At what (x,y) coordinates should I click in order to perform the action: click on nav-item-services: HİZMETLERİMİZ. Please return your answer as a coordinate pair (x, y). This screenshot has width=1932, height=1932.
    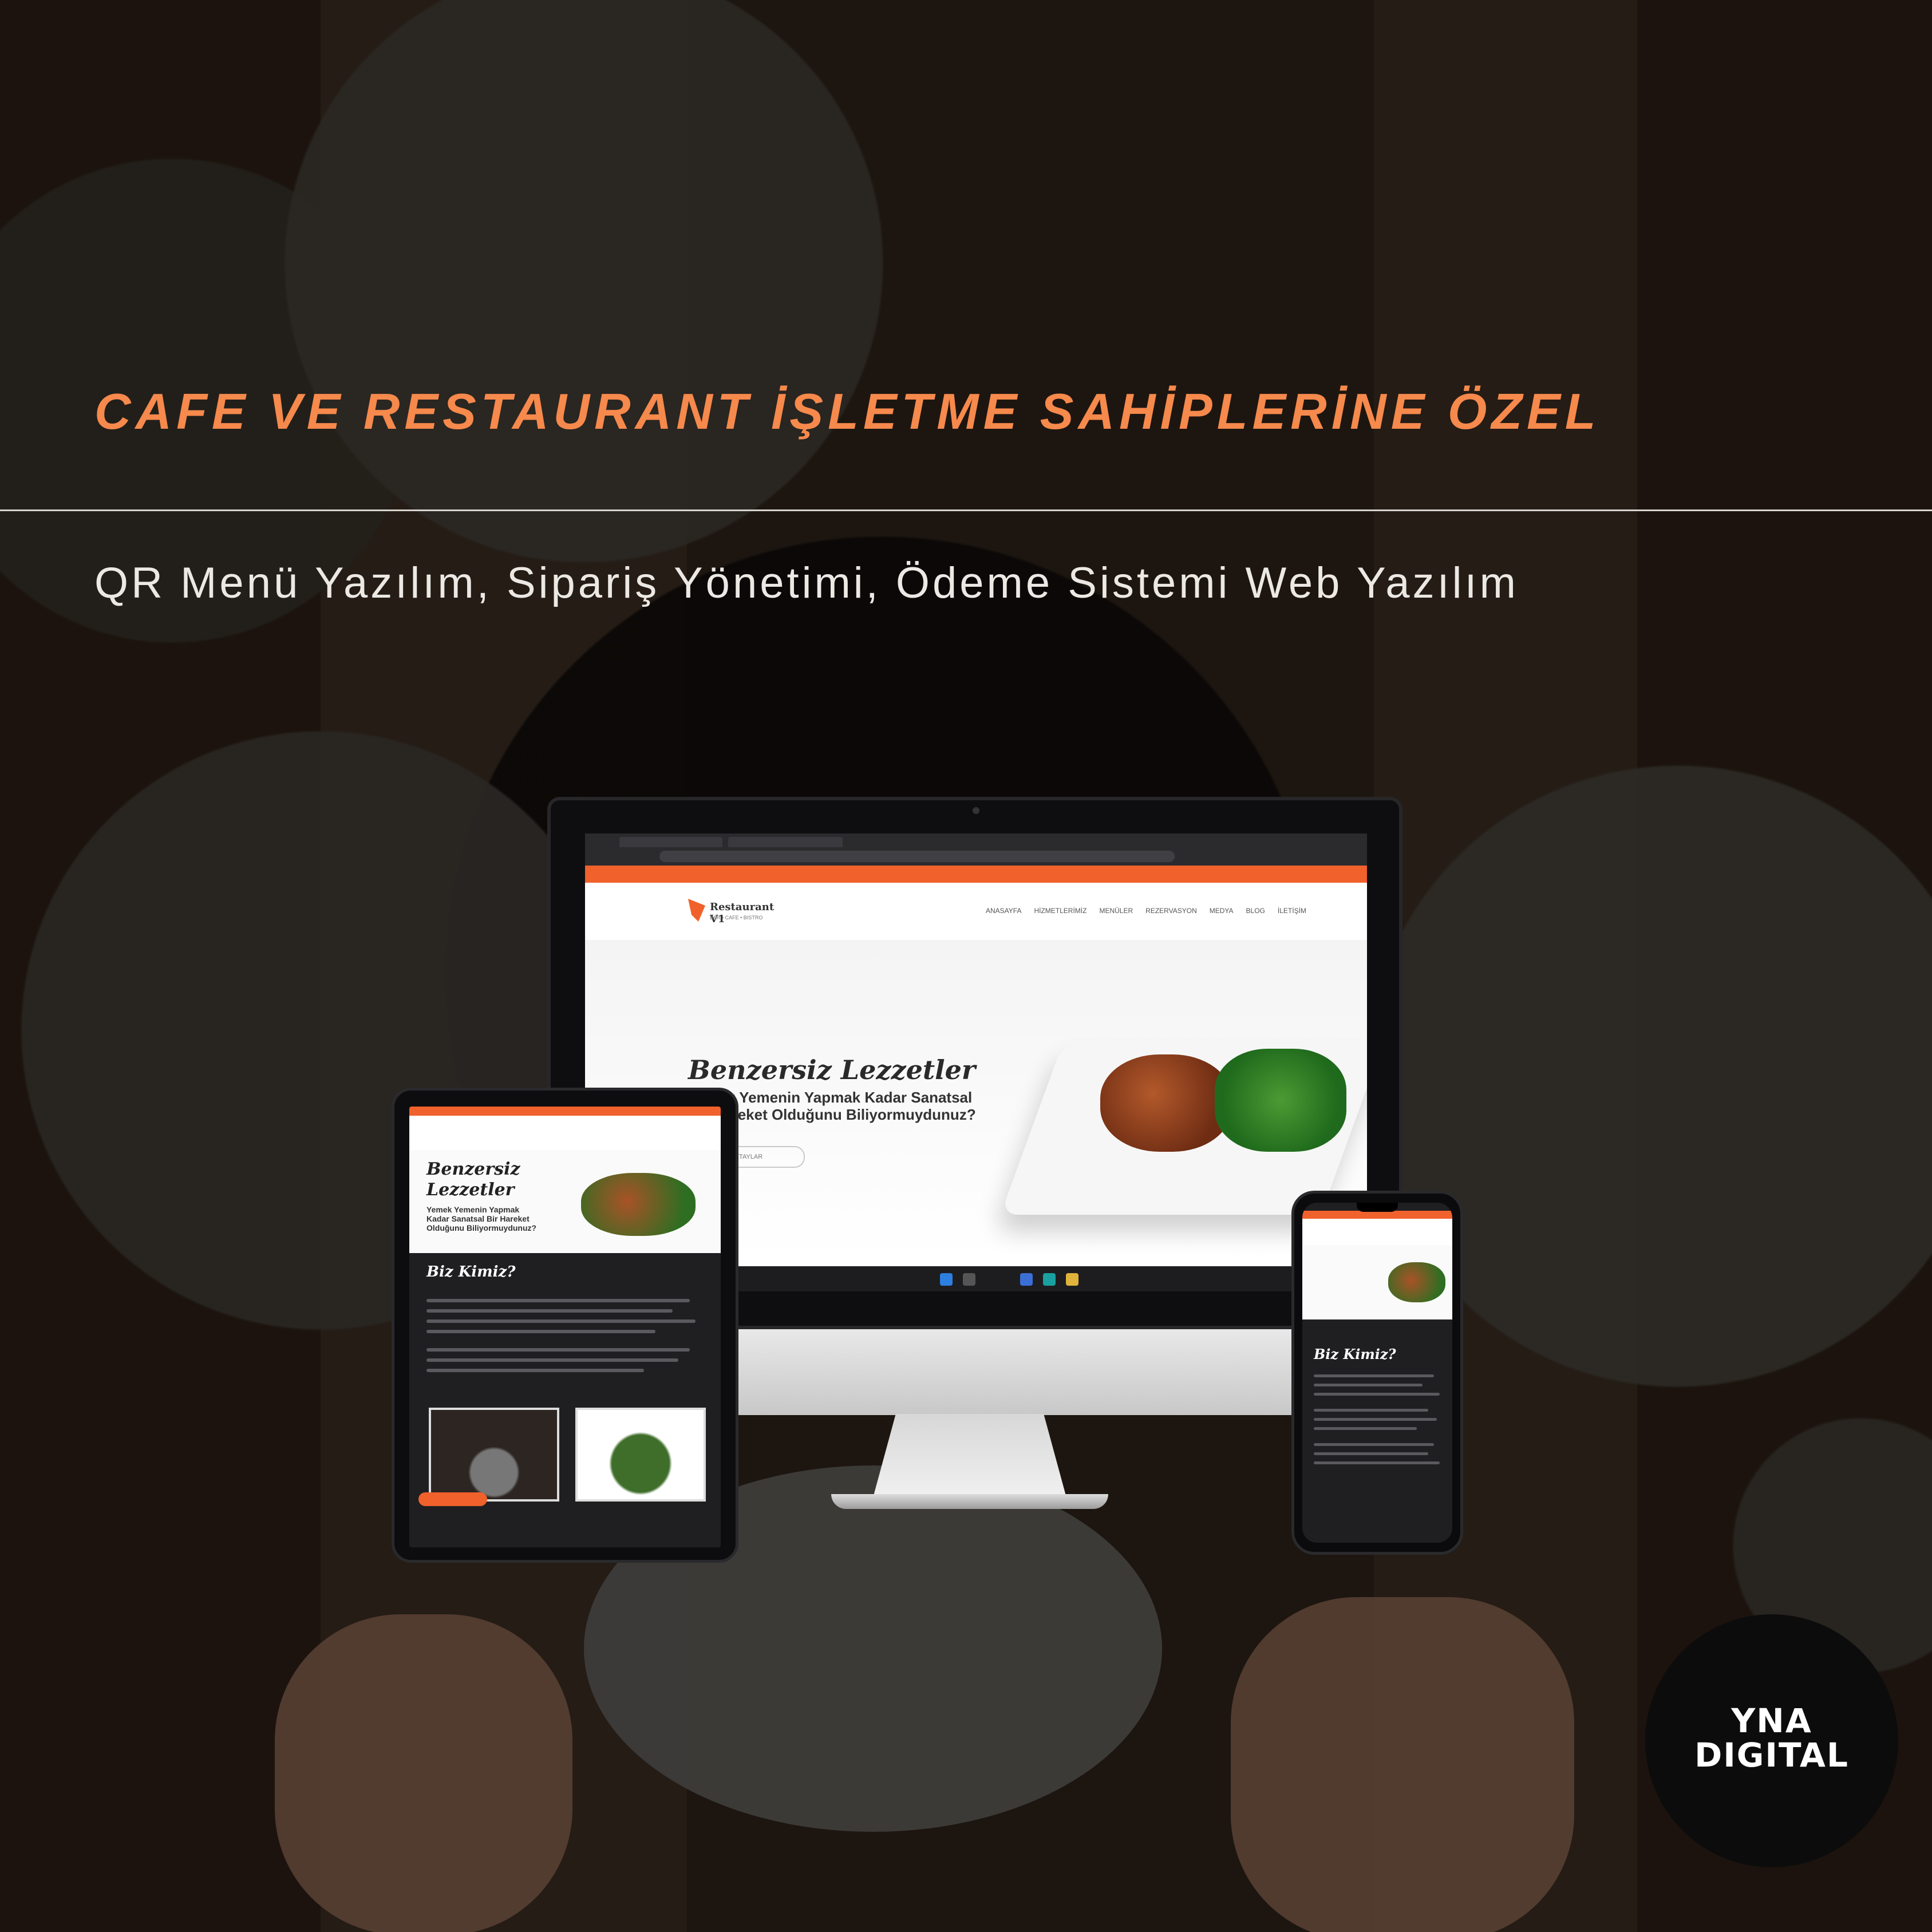
    Looking at the image, I should click on (1060, 911).